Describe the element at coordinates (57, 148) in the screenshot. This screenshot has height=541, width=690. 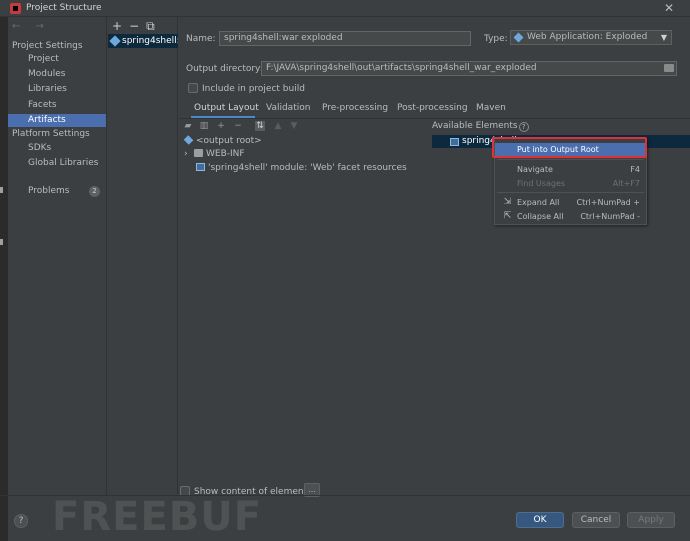
I see `sidebar-item-sdks: SDKs` at that location.